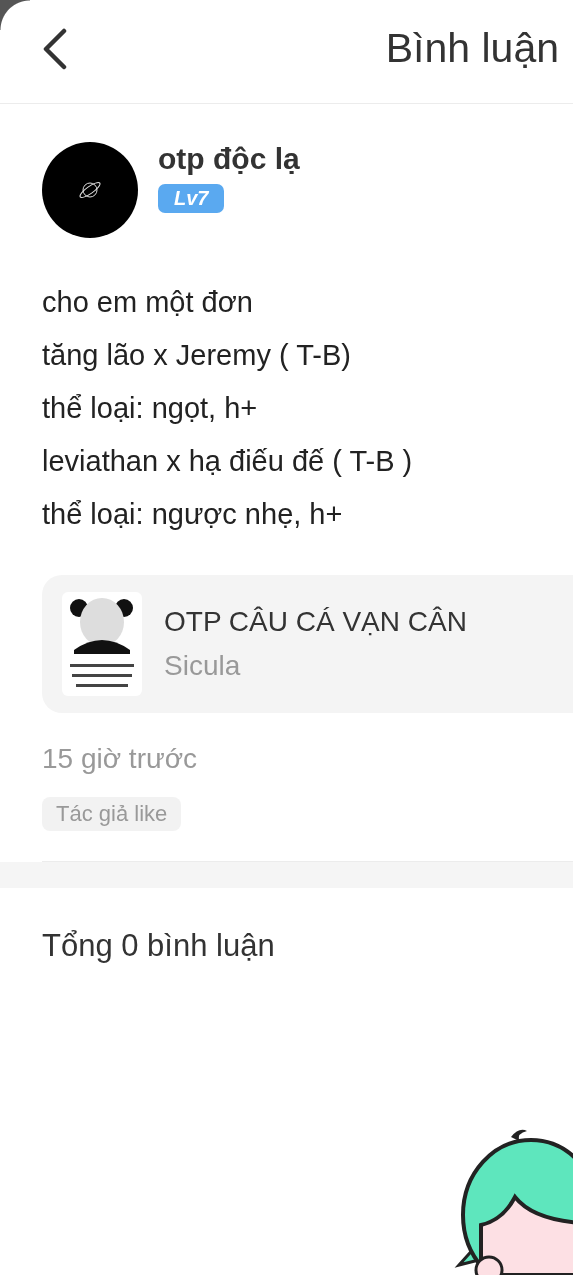 This screenshot has width=573, height=1275. What do you see at coordinates (55, 48) in the screenshot?
I see `back-button` at bounding box center [55, 48].